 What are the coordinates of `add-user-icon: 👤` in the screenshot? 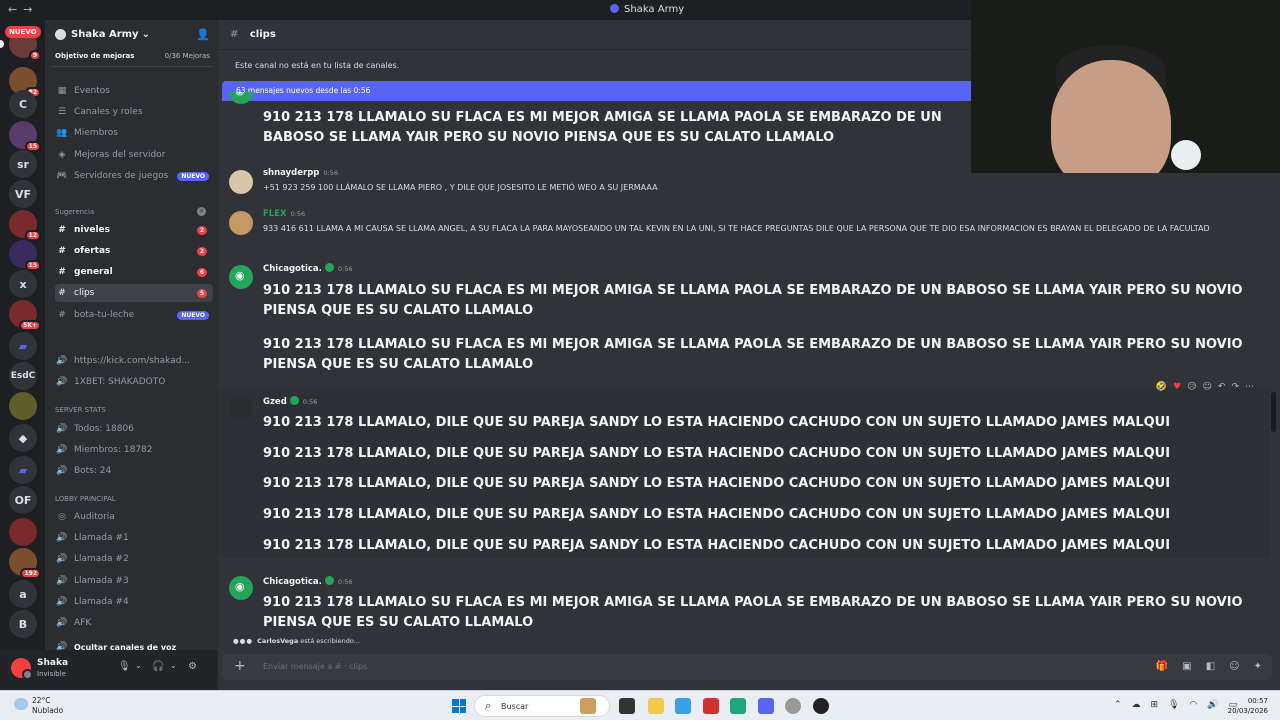 It's located at (203, 34).